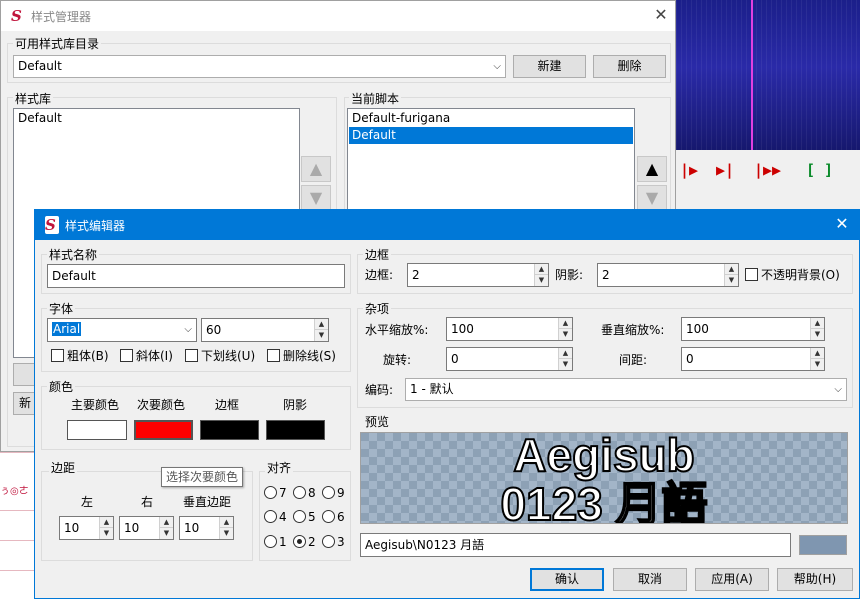 This screenshot has height=599, width=860. What do you see at coordinates (301, 356) in the screenshot?
I see `strikeout-checkbox: 删除线(S)` at bounding box center [301, 356].